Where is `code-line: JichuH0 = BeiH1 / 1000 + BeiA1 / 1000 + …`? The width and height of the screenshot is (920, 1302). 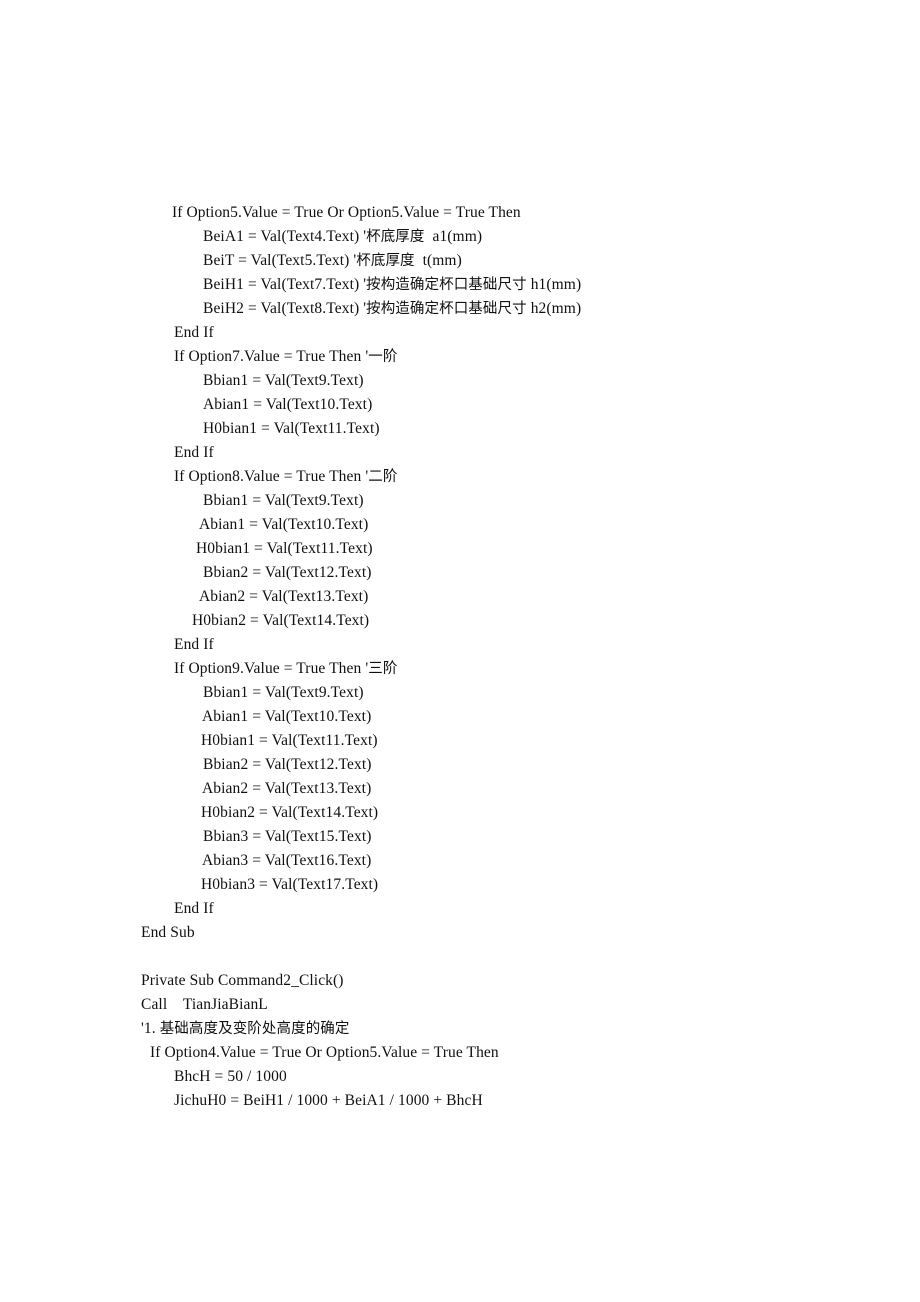
code-line: JichuH0 = BeiH1 / 1000 + BeiA1 / 1000 + … is located at coordinates (328, 1100).